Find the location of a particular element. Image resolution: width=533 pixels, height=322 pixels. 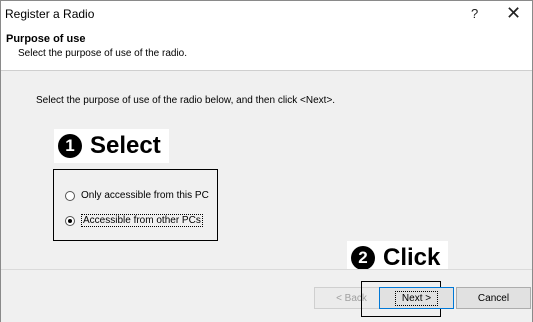

step-2-badge: 2 is located at coordinates (363, 258).